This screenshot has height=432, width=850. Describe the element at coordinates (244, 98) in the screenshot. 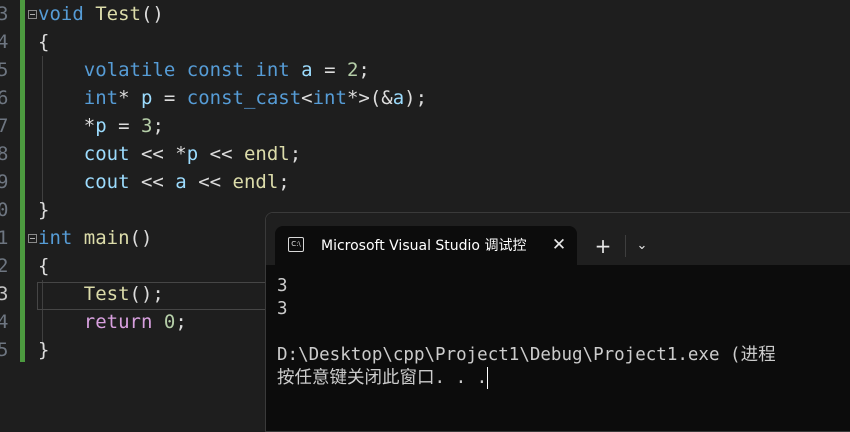

I see `keyword: const_cast` at that location.